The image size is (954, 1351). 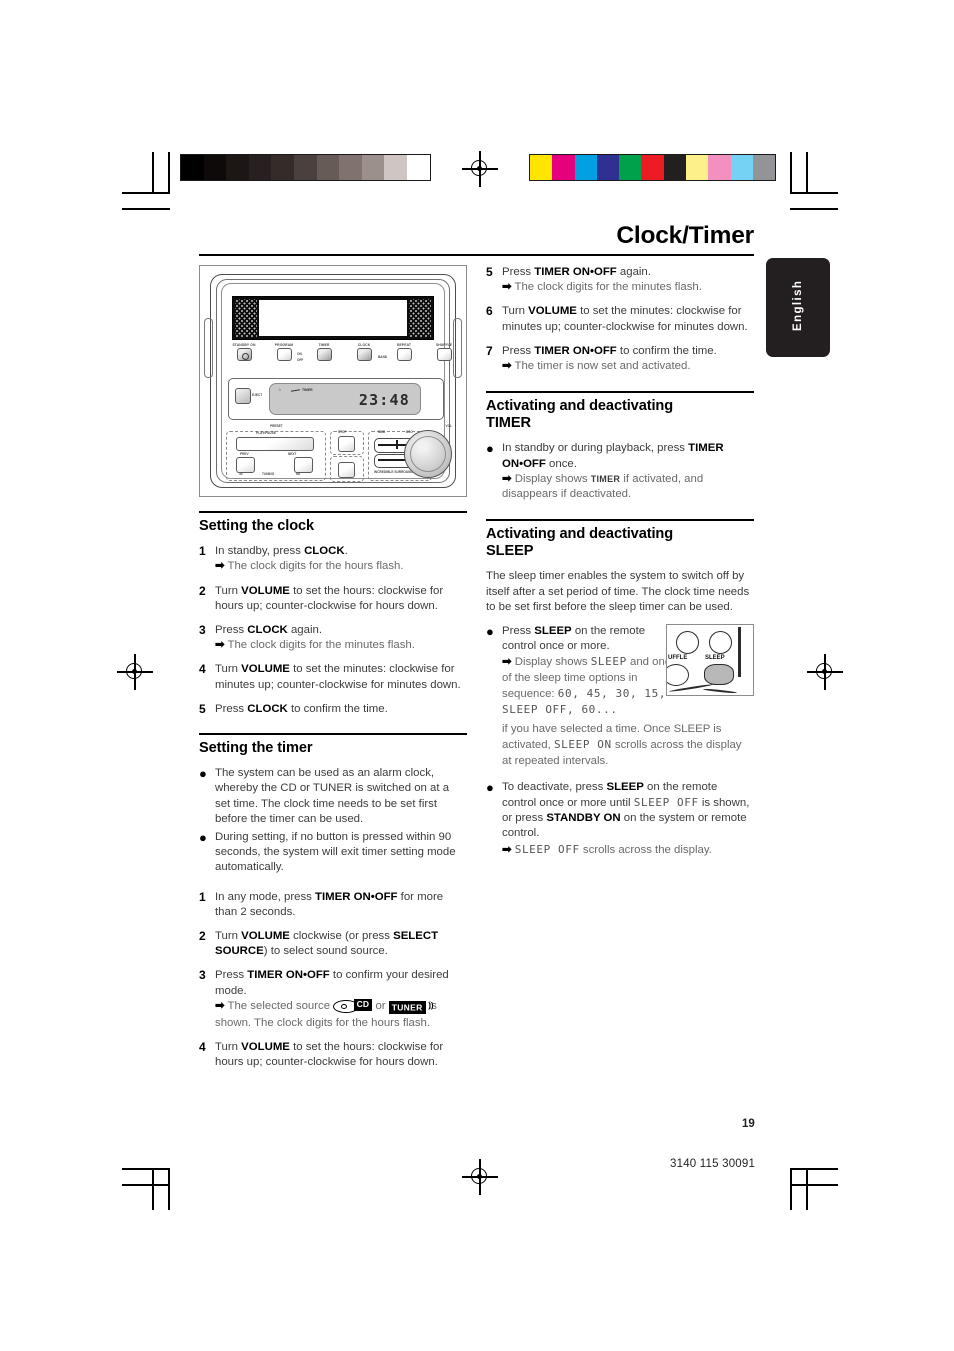 I want to click on step-result: The clock digits for the minutes flash., so click(x=608, y=287).